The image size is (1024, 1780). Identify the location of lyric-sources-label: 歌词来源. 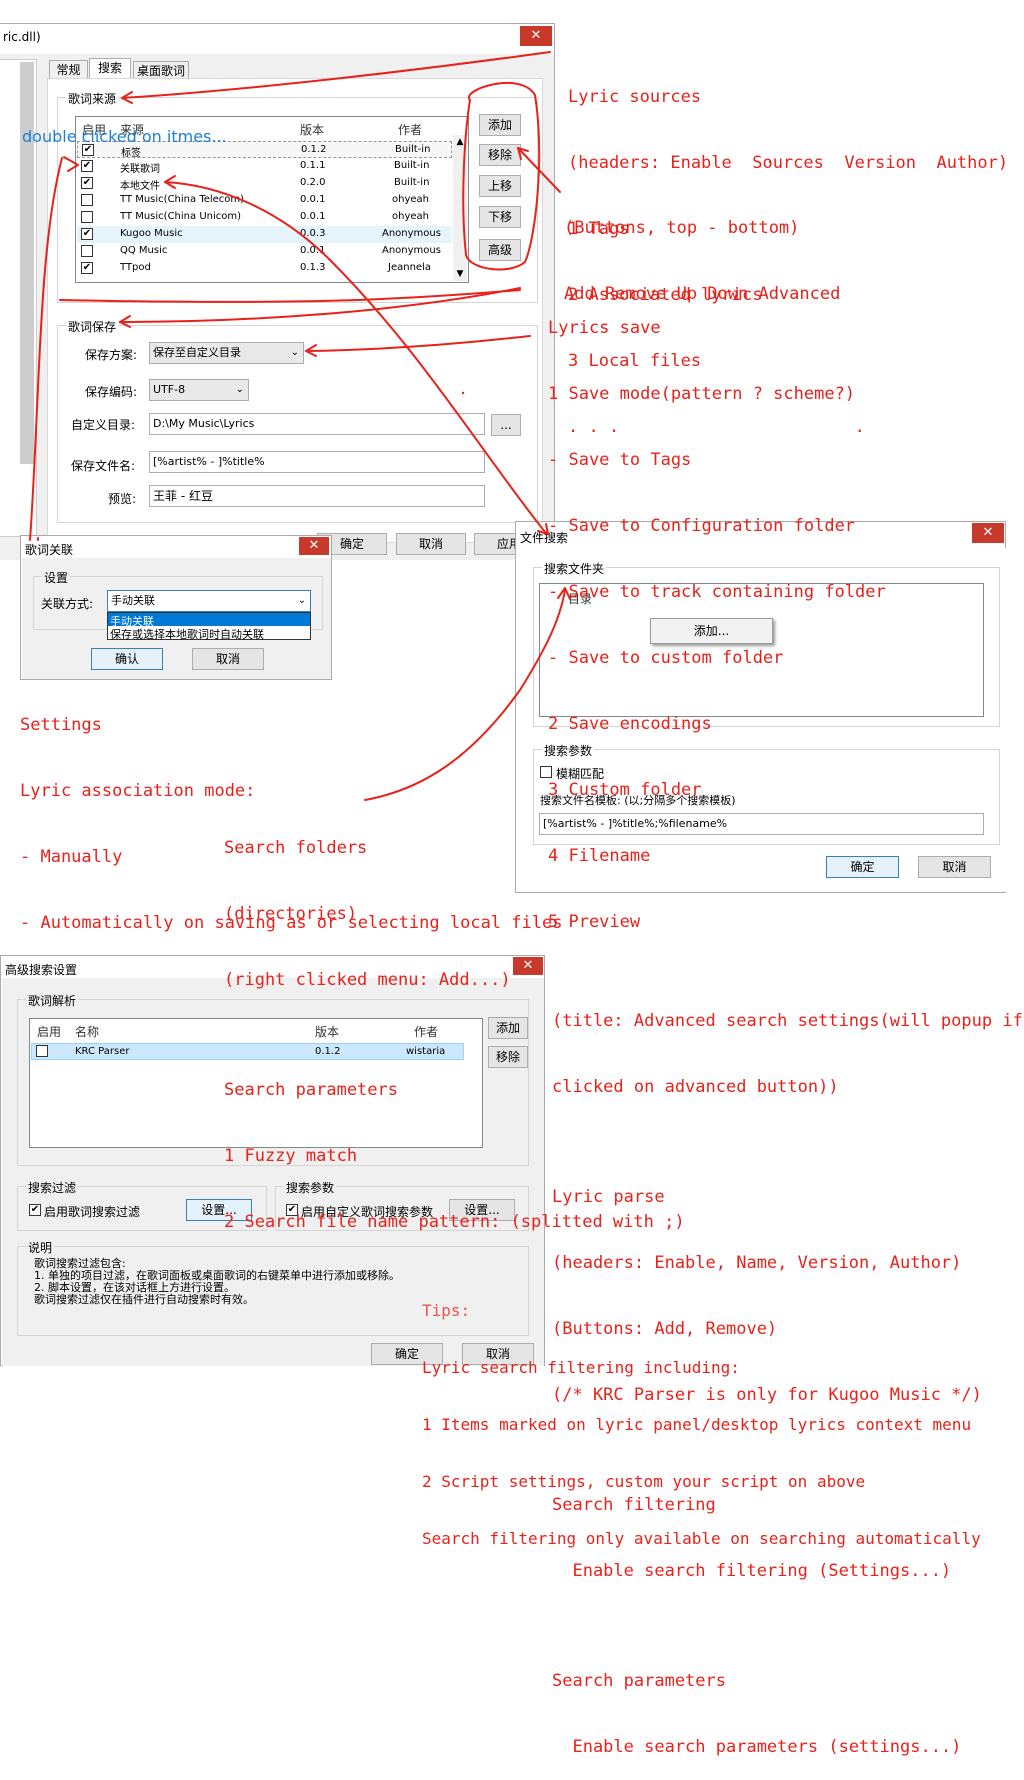
(92, 98).